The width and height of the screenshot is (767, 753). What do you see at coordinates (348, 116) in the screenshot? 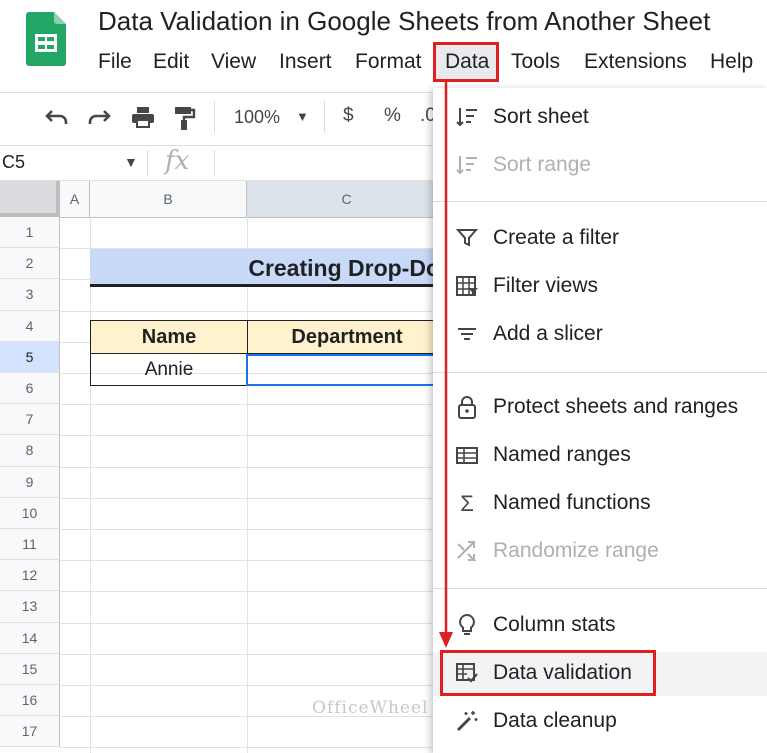
I see `currency-format-button: $` at bounding box center [348, 116].